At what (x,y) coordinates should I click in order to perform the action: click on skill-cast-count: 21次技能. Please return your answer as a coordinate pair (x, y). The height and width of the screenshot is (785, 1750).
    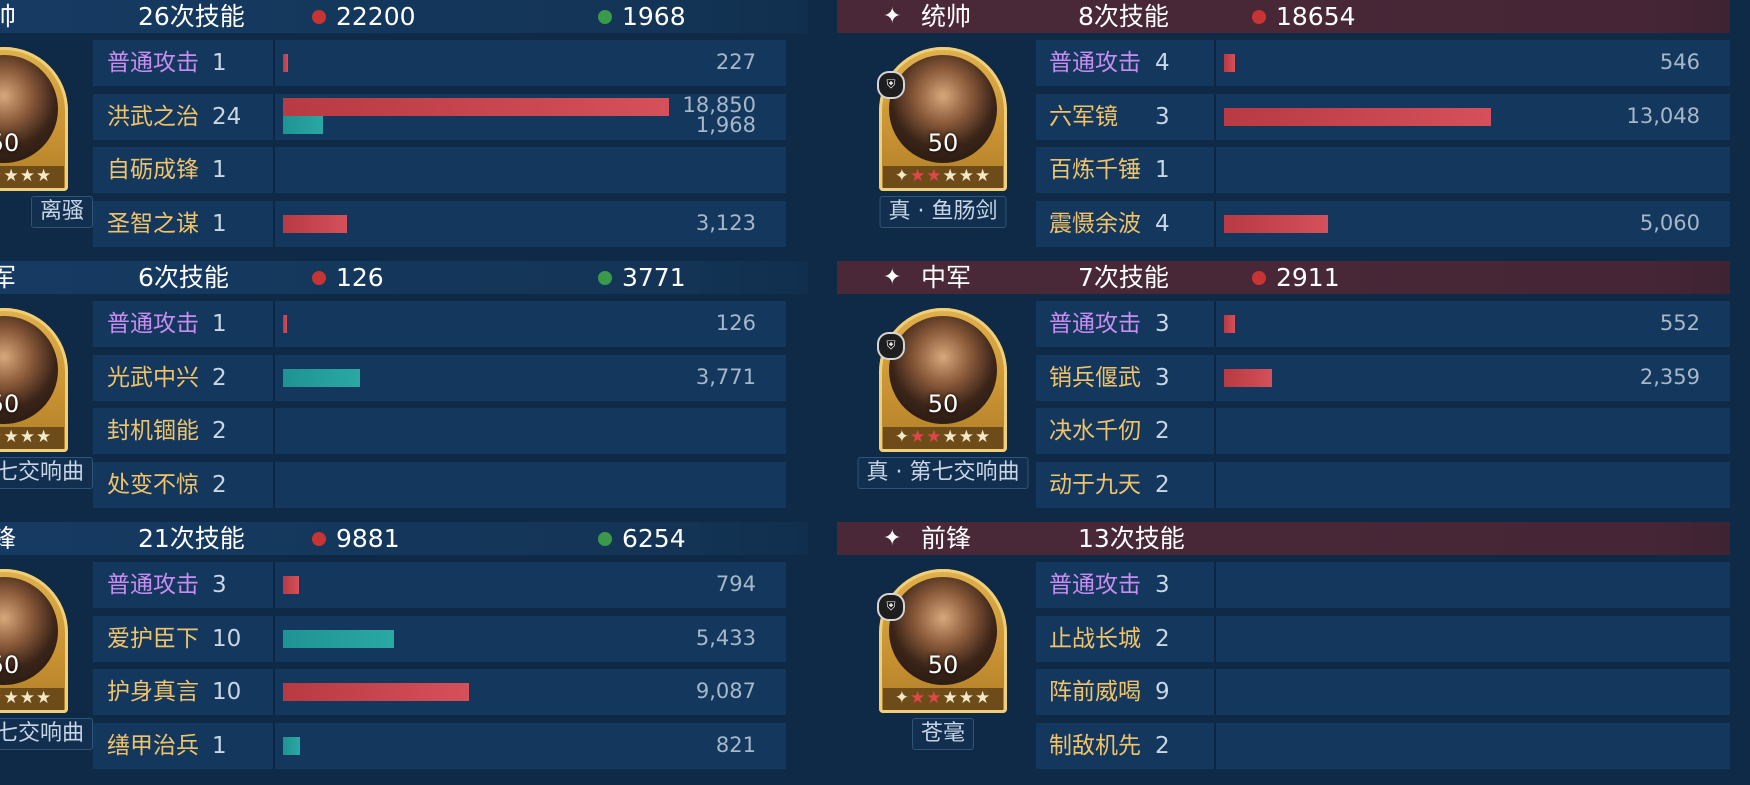
    Looking at the image, I should click on (191, 538).